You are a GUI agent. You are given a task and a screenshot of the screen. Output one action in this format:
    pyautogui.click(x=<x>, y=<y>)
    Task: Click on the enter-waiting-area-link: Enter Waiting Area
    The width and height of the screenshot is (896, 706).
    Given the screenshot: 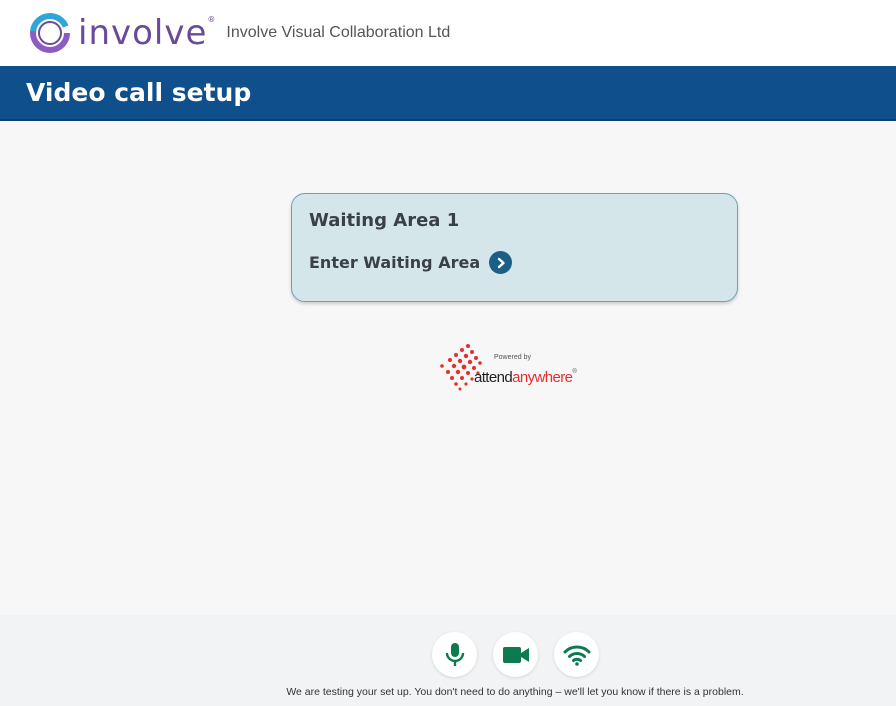 What is the action you would take?
    pyautogui.click(x=411, y=262)
    